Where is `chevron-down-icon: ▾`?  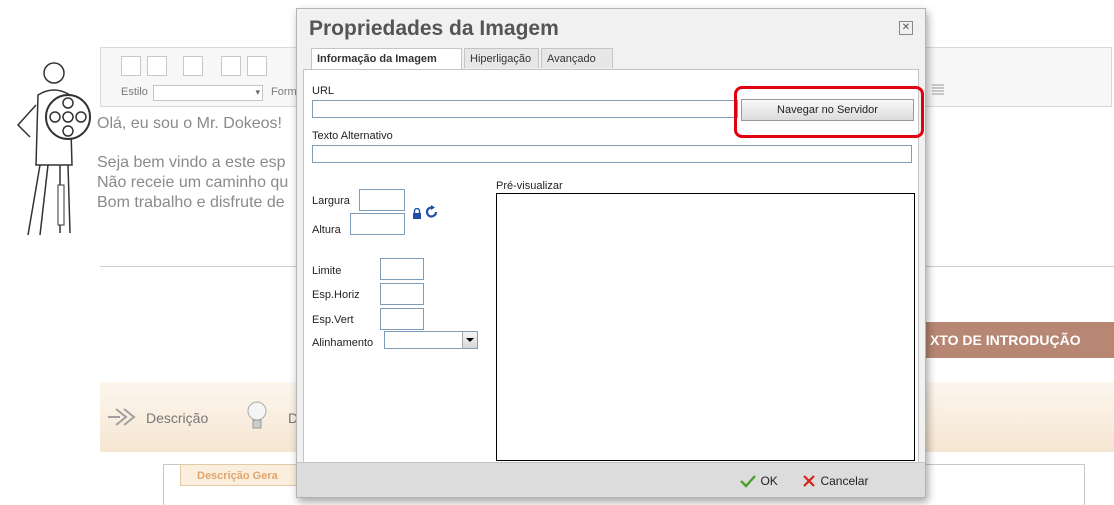 chevron-down-icon: ▾ is located at coordinates (257, 92).